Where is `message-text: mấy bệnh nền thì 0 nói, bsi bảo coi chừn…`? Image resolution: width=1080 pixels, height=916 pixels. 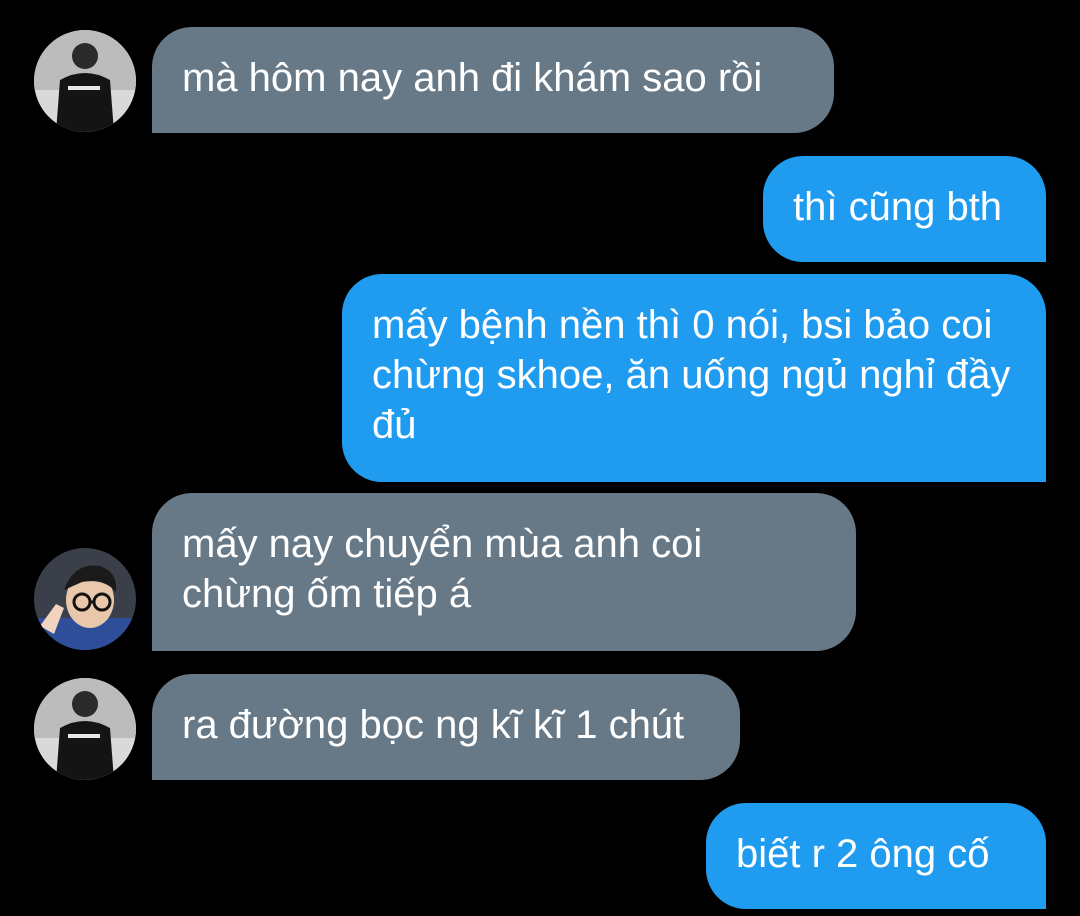 message-text: mấy bệnh nền thì 0 nói, bsi bảo coi chừn… is located at coordinates (691, 375).